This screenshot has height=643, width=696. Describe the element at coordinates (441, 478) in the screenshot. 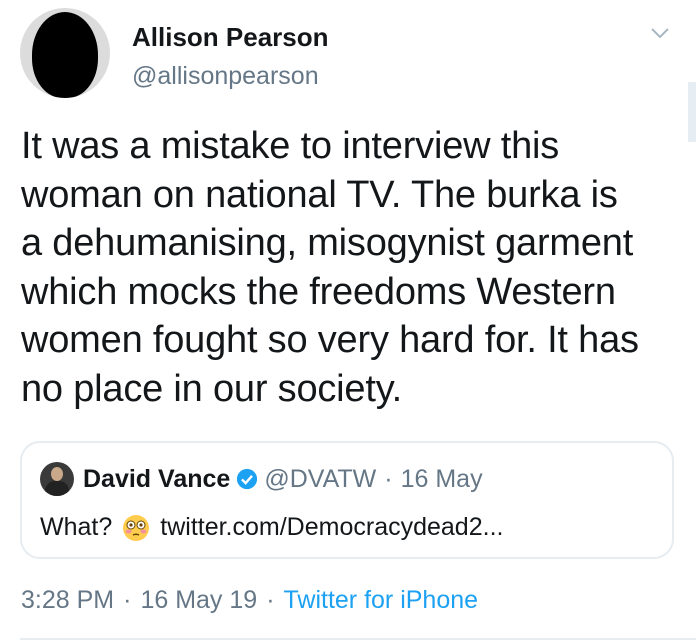

I see `quoted-date: 16 May` at that location.